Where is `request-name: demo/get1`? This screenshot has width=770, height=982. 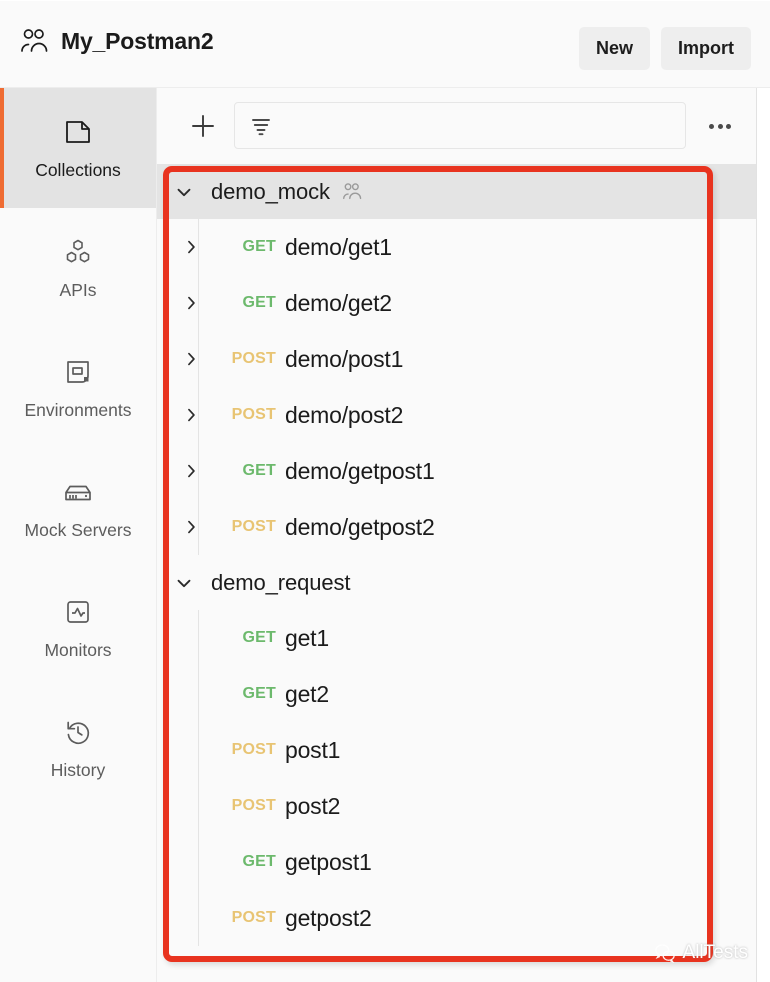
request-name: demo/get1 is located at coordinates (338, 246).